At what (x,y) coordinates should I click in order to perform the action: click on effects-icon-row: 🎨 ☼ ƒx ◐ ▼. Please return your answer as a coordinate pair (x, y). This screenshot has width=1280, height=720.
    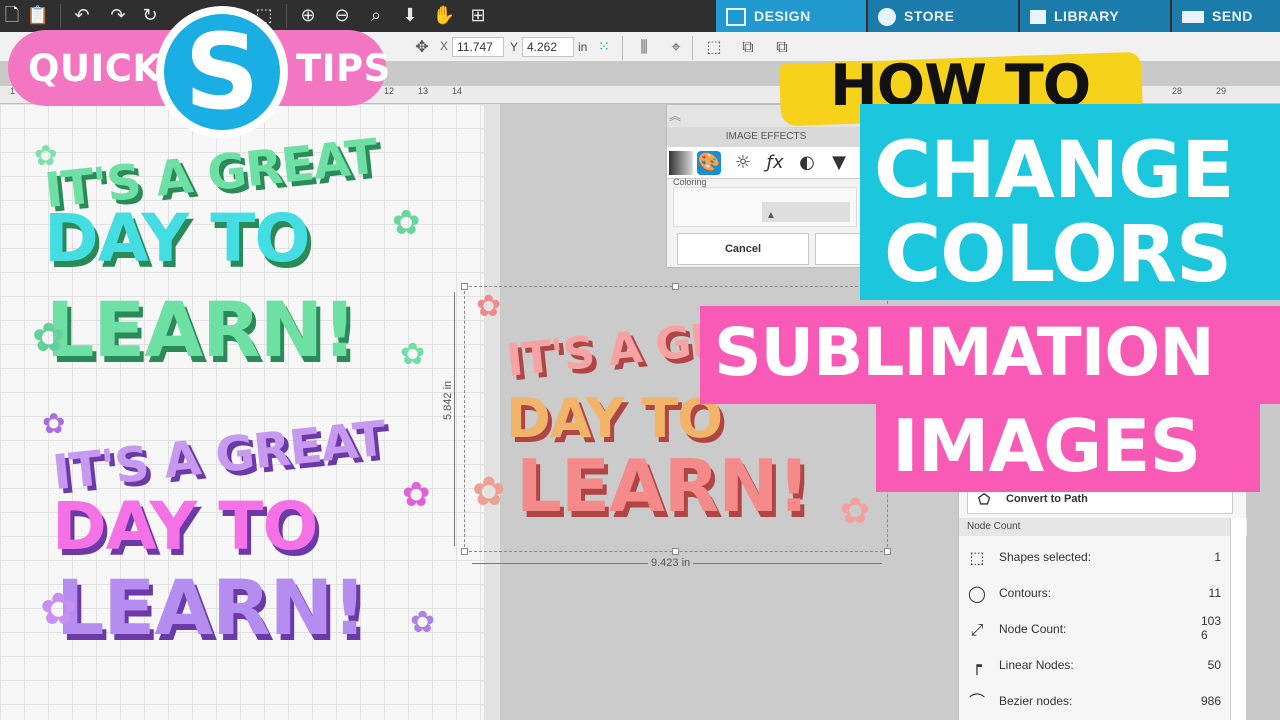
    Looking at the image, I should click on (766, 163).